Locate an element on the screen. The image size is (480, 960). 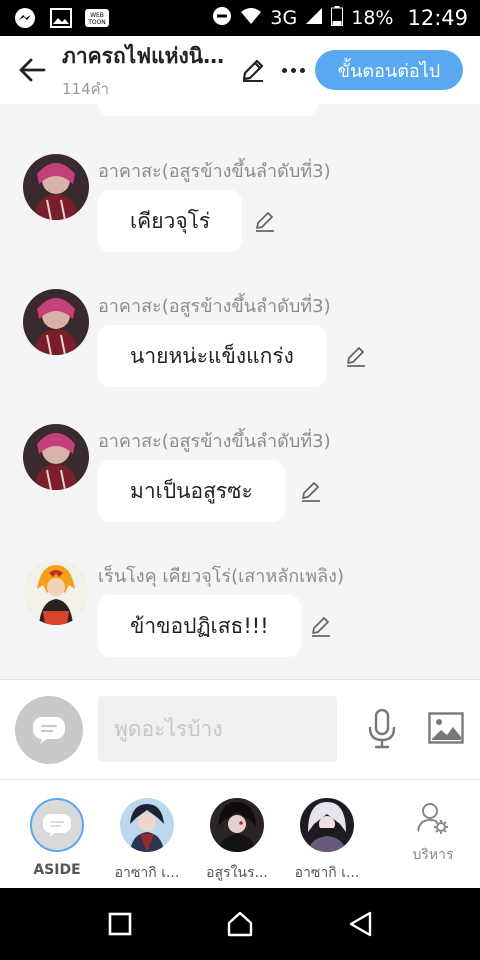
wifi-icon is located at coordinates (251, 18).